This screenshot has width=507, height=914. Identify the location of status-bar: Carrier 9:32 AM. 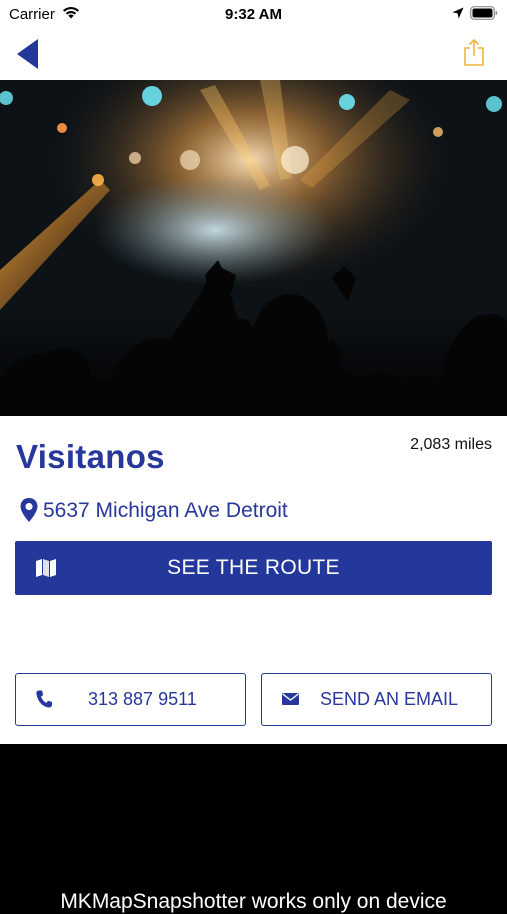
(253, 15).